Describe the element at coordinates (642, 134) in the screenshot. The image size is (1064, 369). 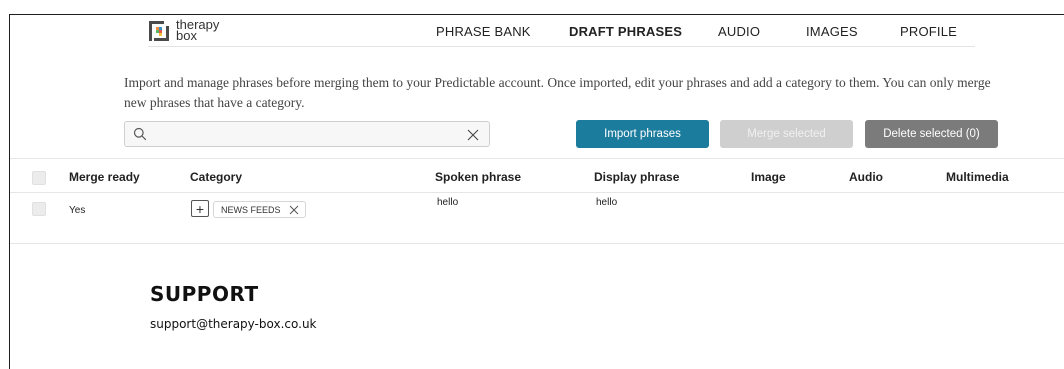
I see `import-phrases-button: Import phrases` at that location.